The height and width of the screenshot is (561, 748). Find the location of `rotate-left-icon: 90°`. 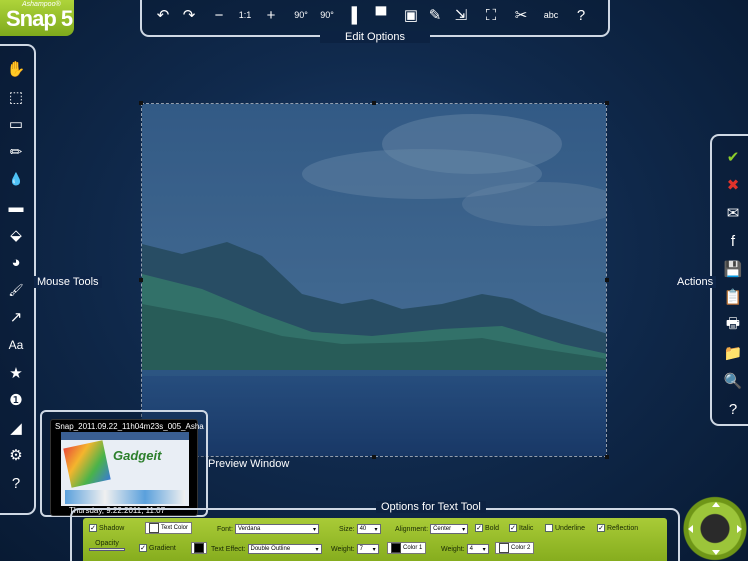

rotate-left-icon: 90° is located at coordinates (301, 15).